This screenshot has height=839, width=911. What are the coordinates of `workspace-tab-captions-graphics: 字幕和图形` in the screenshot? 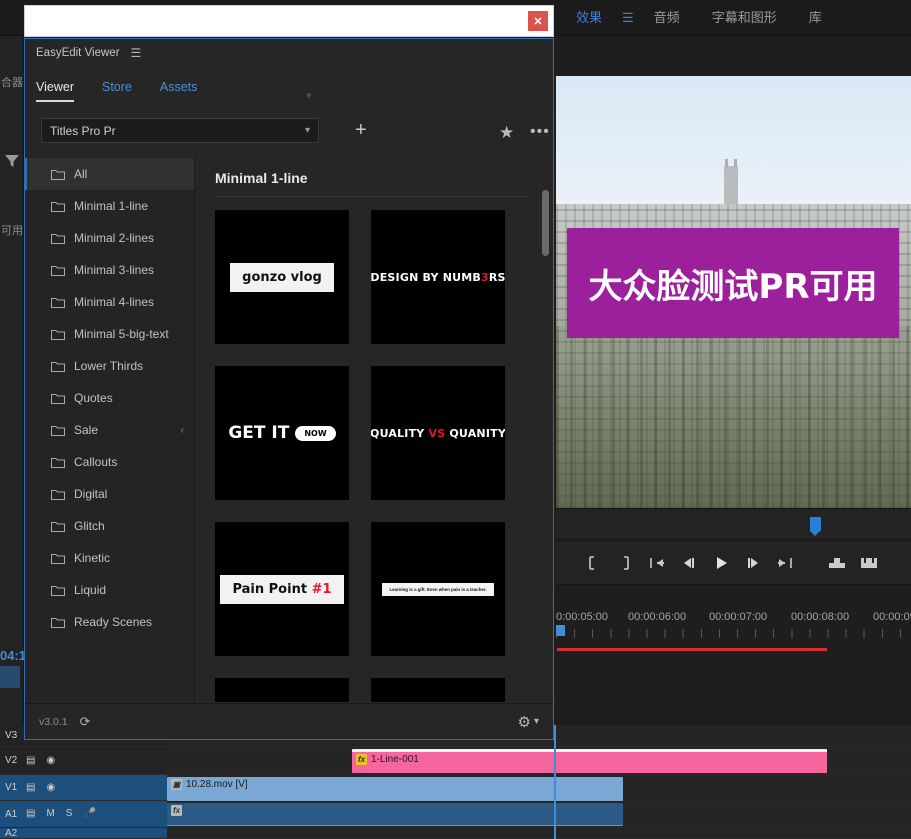 It's located at (744, 18).